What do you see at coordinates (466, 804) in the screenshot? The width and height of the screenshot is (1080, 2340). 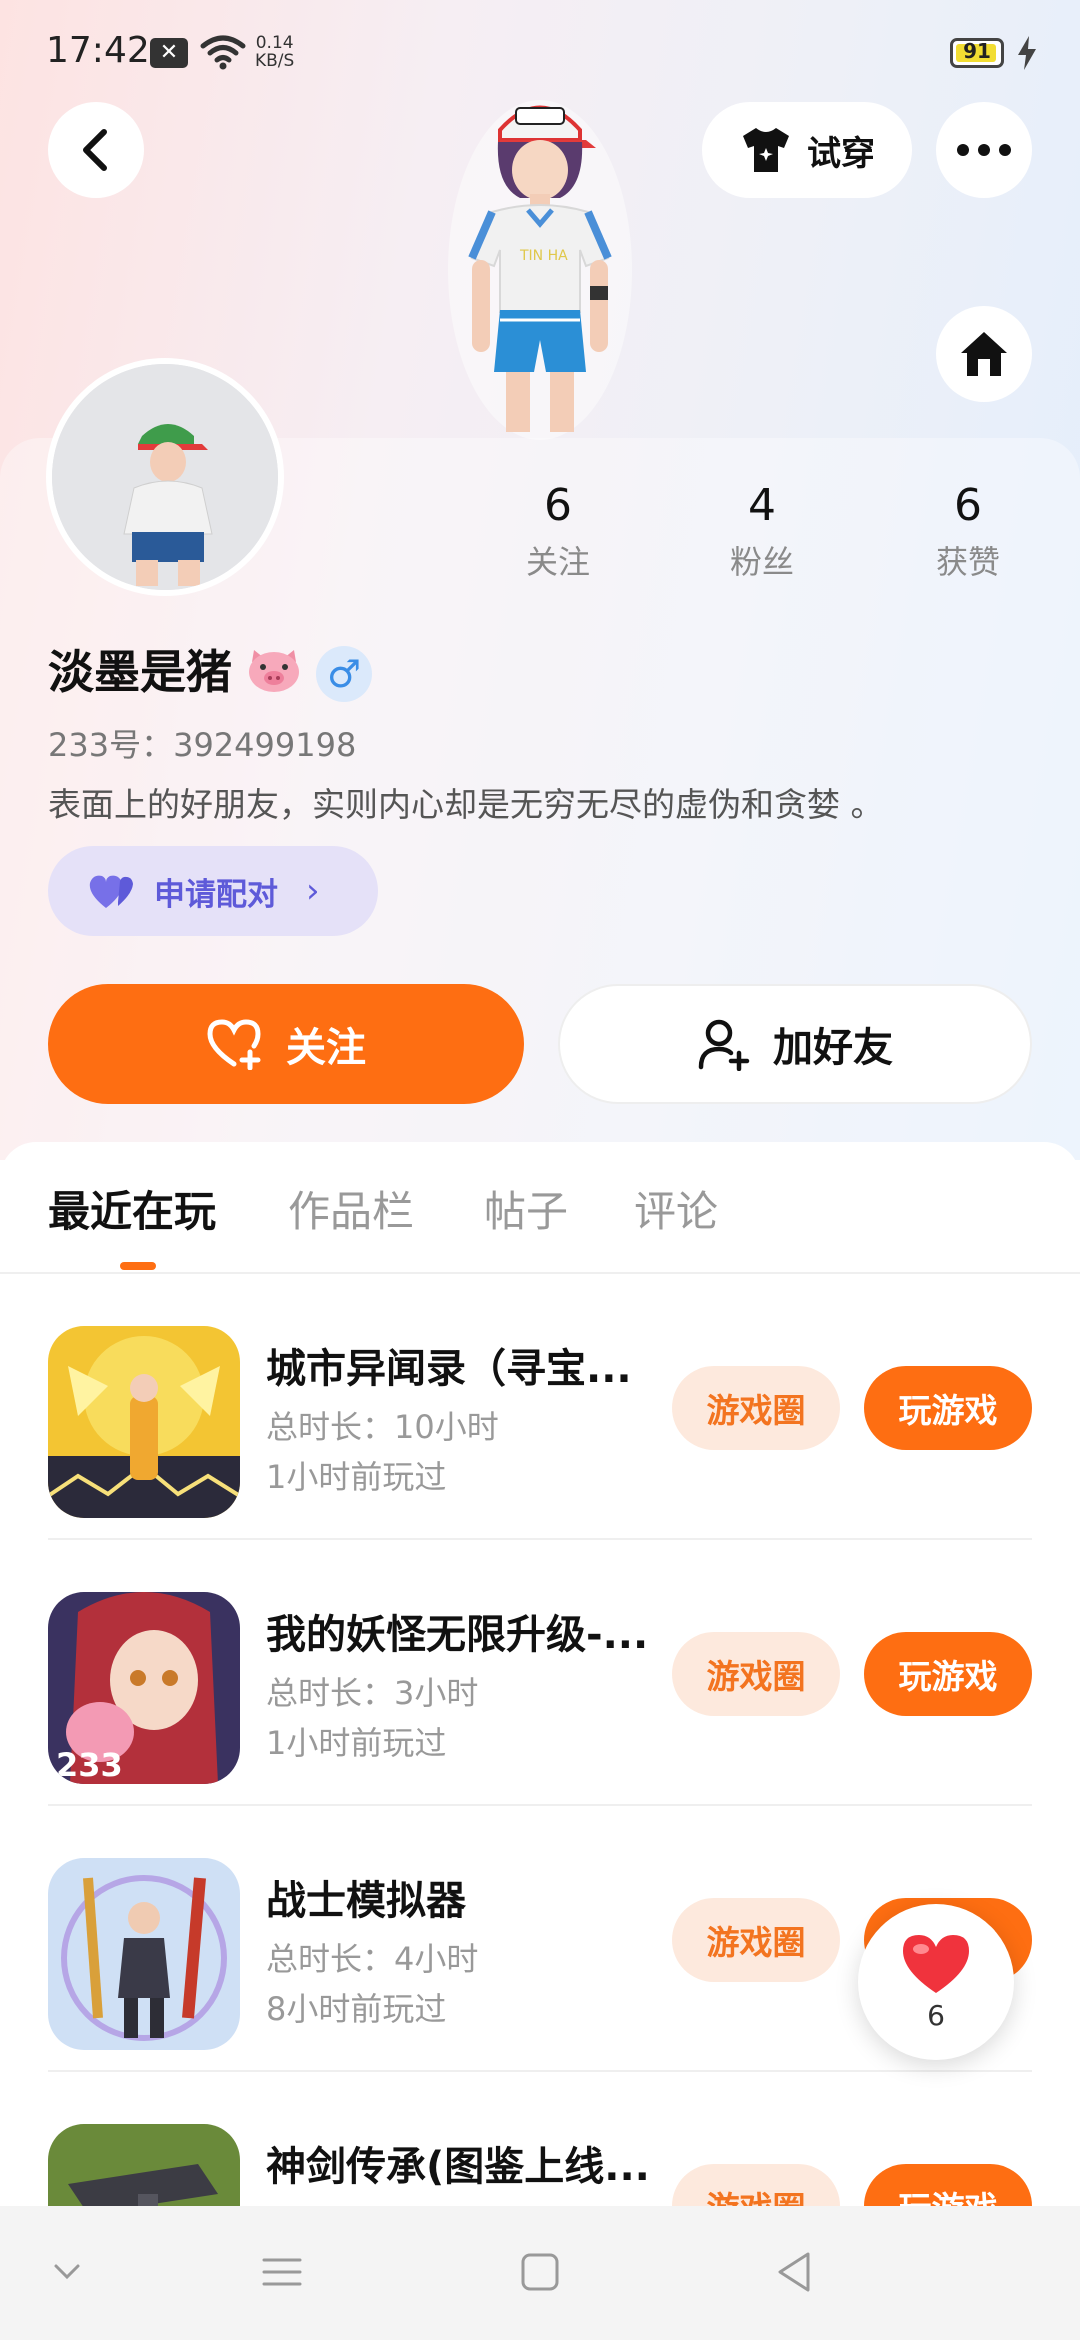 I see `user-bio: 表面上的好朋友，实则内心却是无穷无尽的虚伪和贪婪 。` at bounding box center [466, 804].